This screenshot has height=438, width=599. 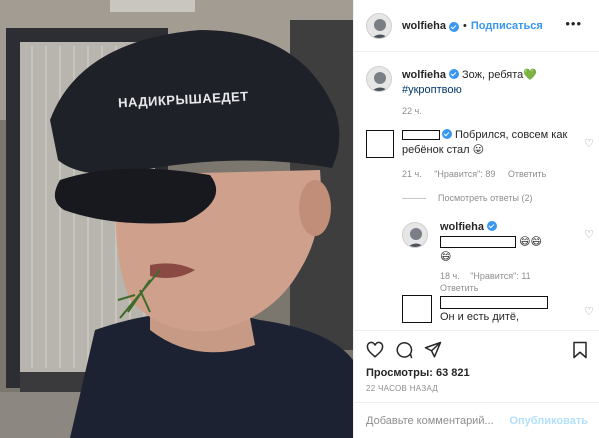 What do you see at coordinates (530, 242) in the screenshot?
I see `emoji: 😄😄` at bounding box center [530, 242].